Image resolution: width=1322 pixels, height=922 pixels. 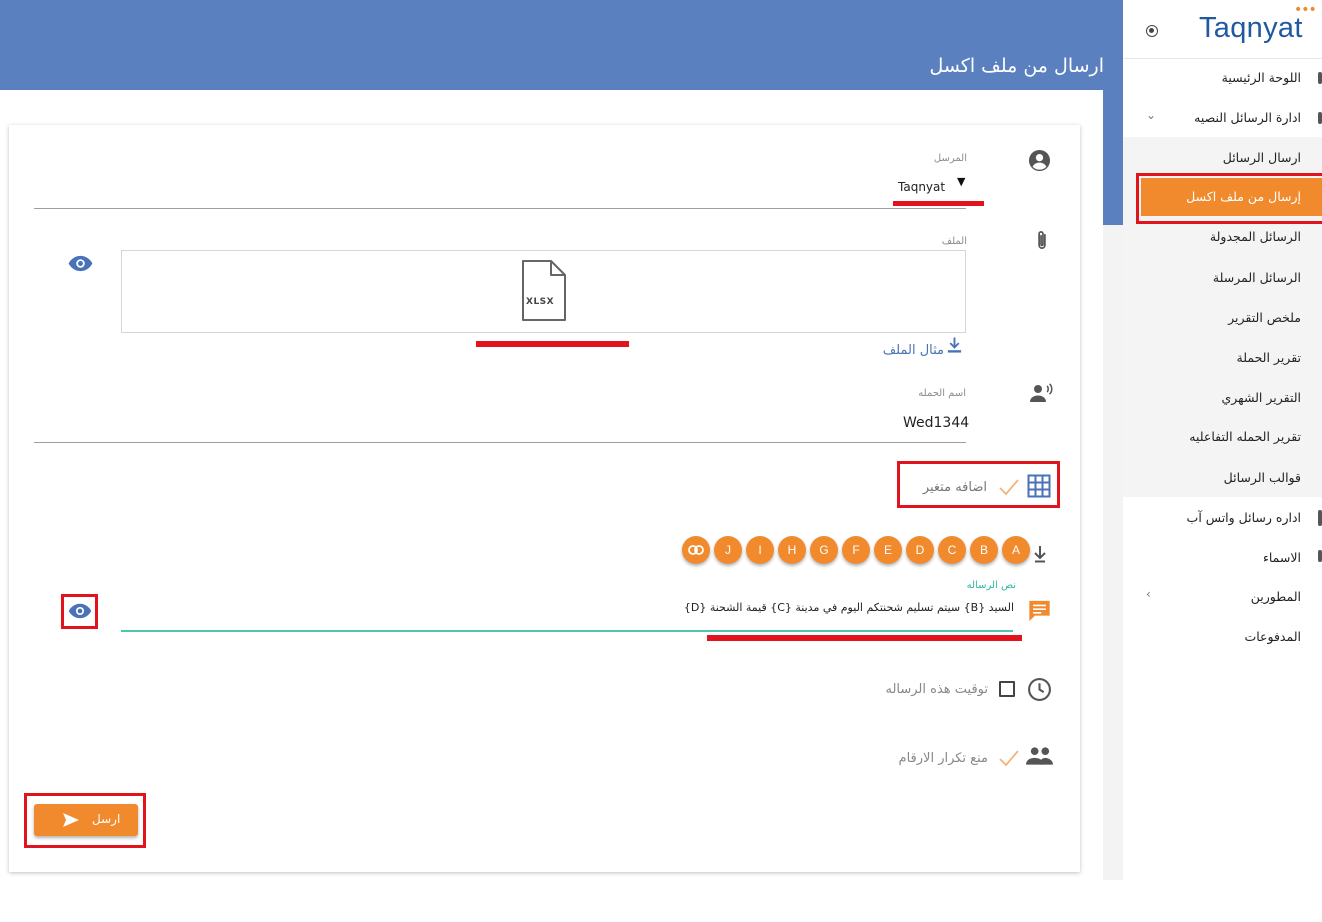 What do you see at coordinates (943, 758) in the screenshot?
I see `prevent-duplicates-label: منع تكرار الارقام` at bounding box center [943, 758].